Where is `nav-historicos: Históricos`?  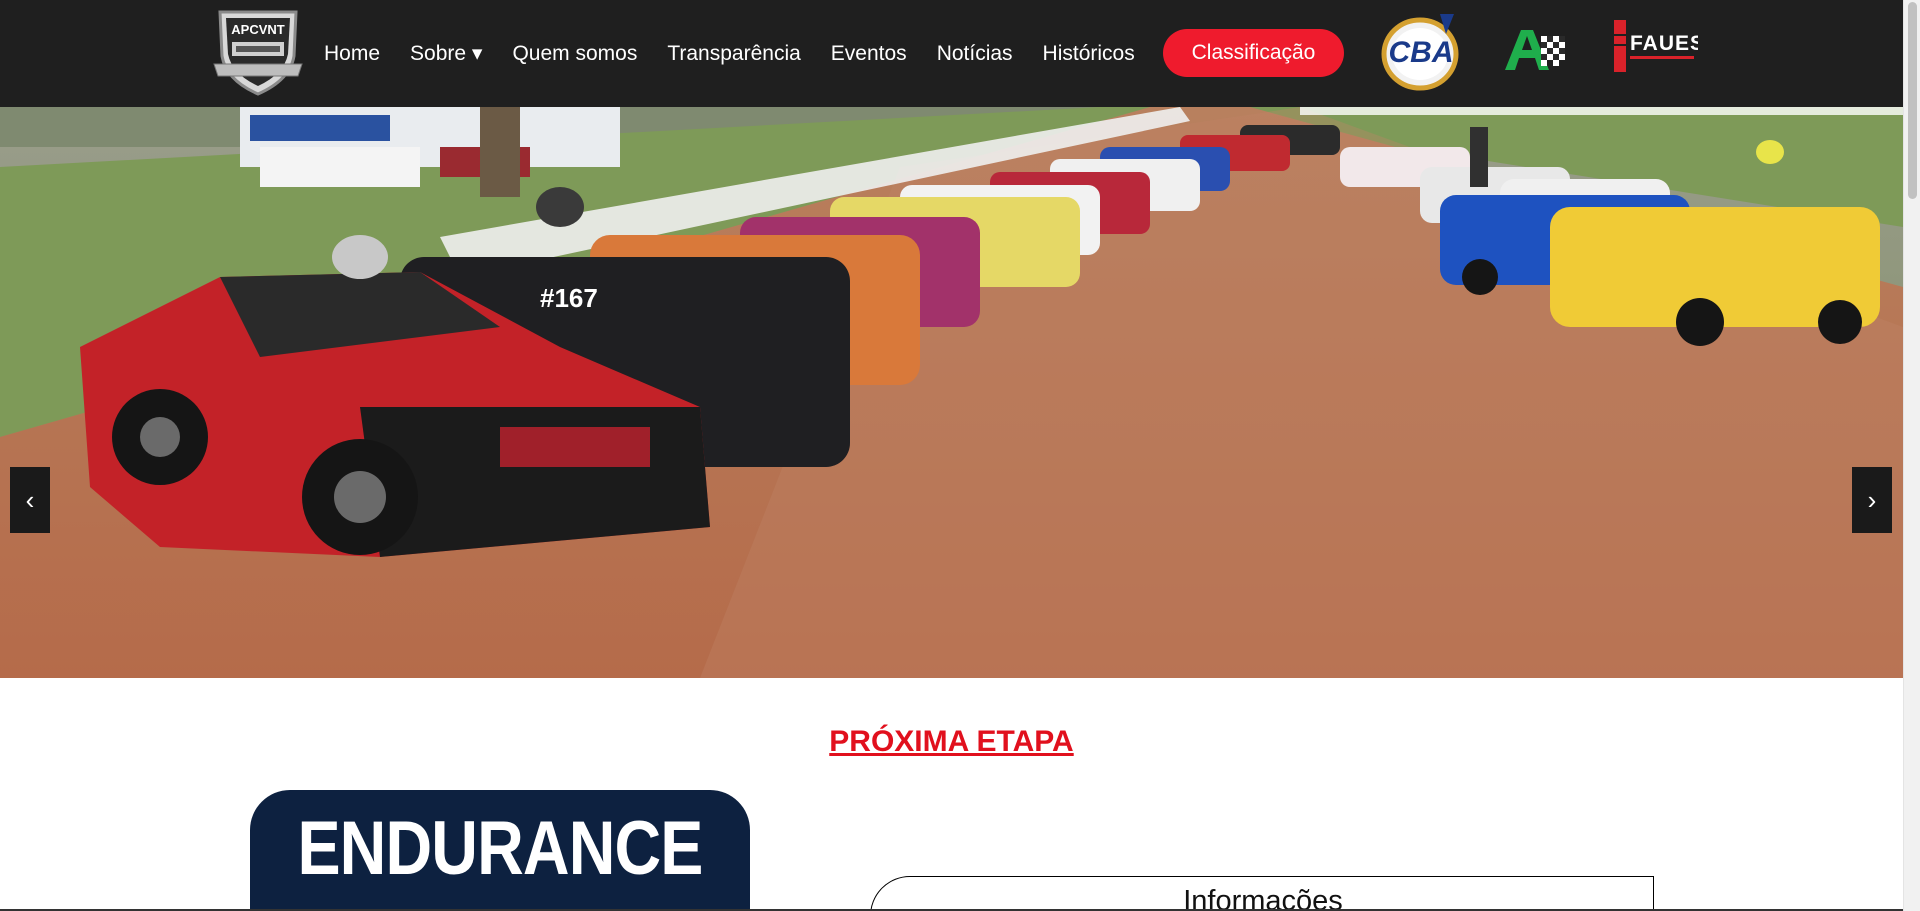 nav-historicos: Históricos is located at coordinates (1089, 54).